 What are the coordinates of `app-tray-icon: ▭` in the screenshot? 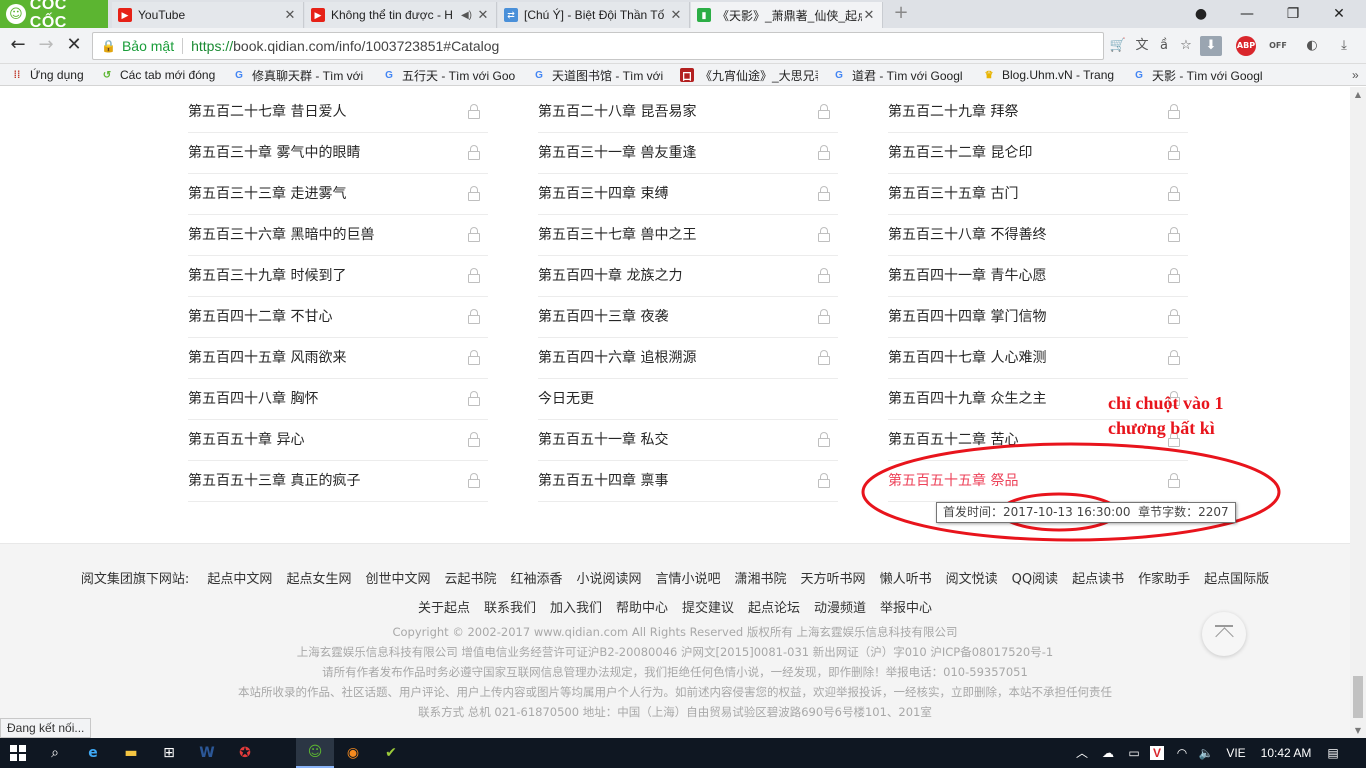 It's located at (1134, 753).